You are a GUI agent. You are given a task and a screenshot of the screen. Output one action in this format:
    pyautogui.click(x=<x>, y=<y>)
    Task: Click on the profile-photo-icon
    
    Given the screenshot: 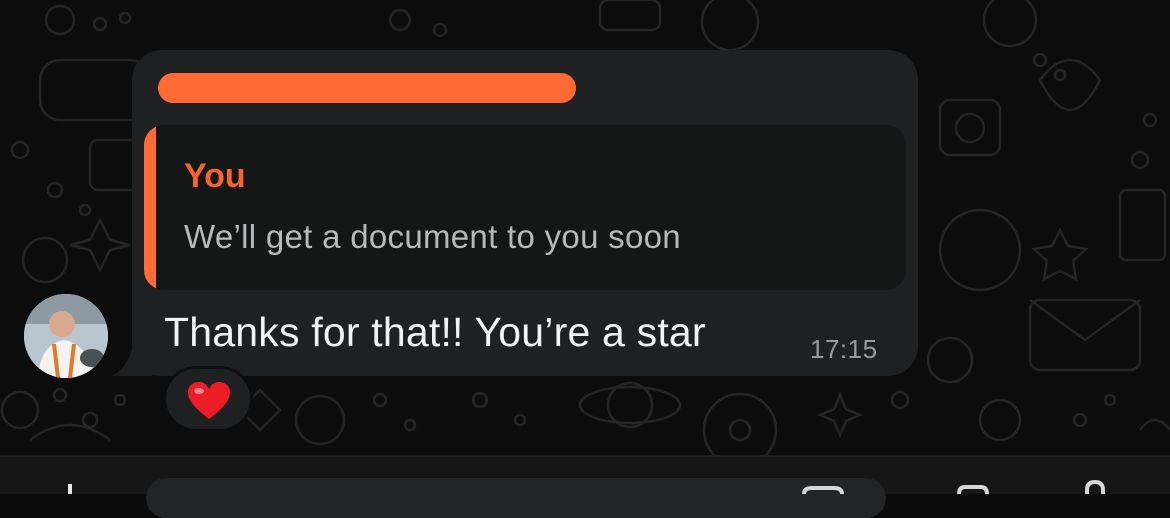 What is the action you would take?
    pyautogui.click(x=66, y=336)
    